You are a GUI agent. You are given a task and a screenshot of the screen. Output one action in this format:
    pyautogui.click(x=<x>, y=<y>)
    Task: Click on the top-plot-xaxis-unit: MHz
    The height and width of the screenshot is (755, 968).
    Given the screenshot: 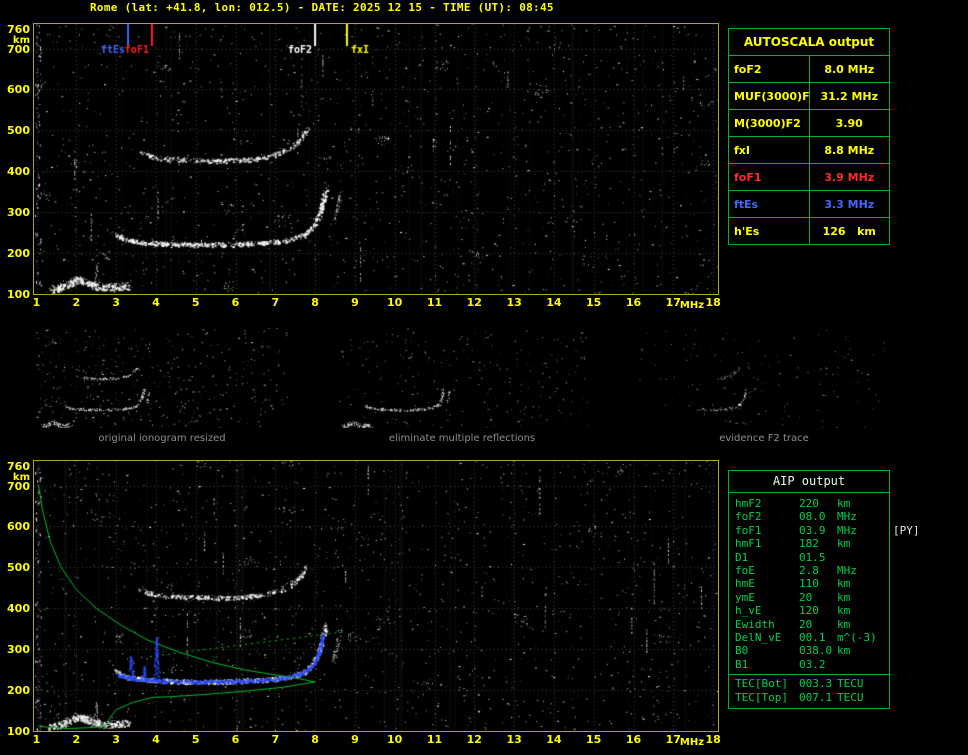 What is the action you would take?
    pyautogui.click(x=692, y=305)
    